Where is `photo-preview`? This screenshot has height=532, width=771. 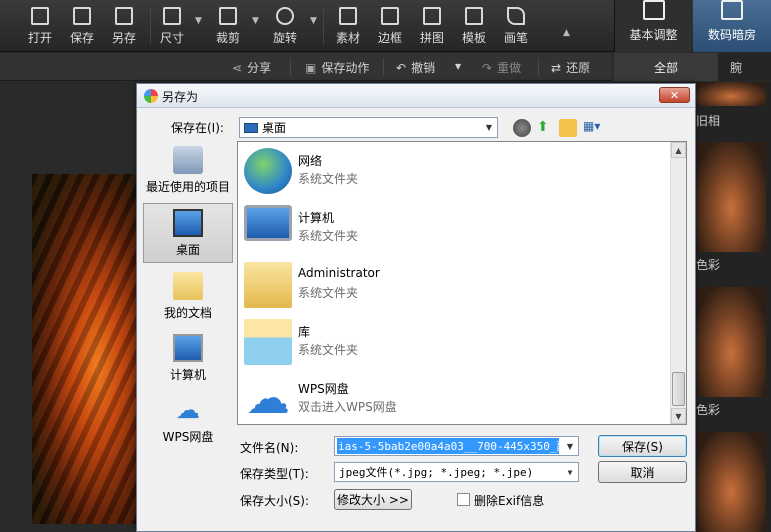 photo-preview is located at coordinates (86, 349).